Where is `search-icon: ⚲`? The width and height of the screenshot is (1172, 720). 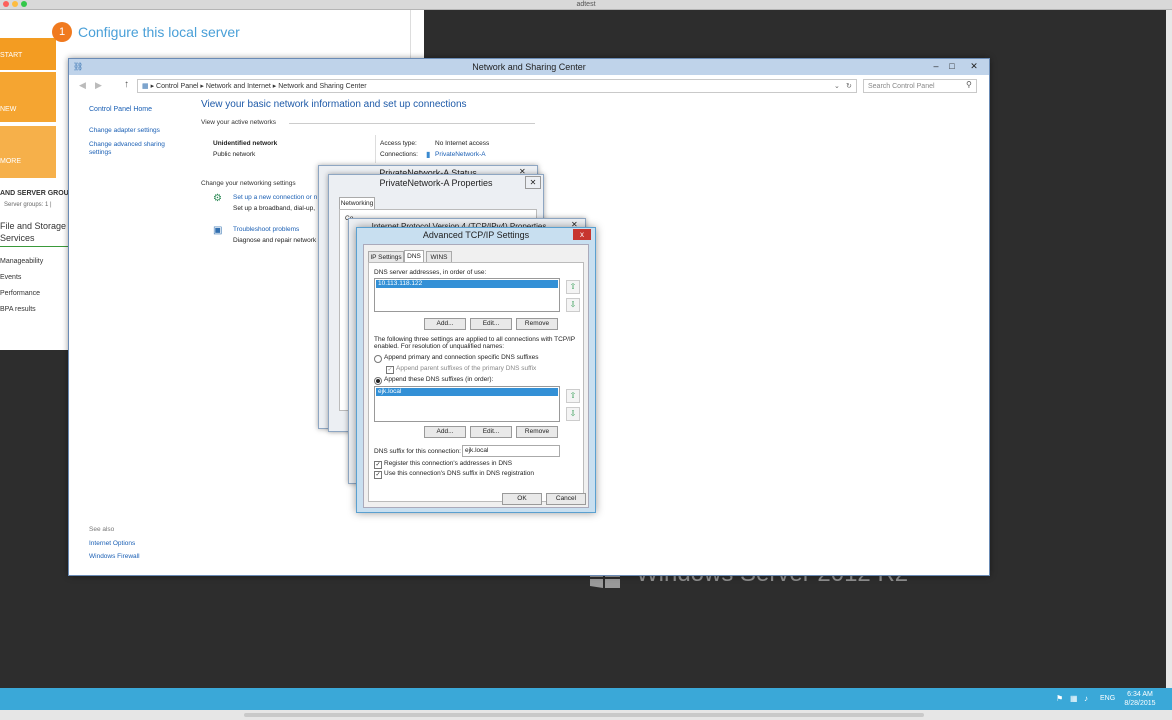
search-icon: ⚲ is located at coordinates (969, 84).